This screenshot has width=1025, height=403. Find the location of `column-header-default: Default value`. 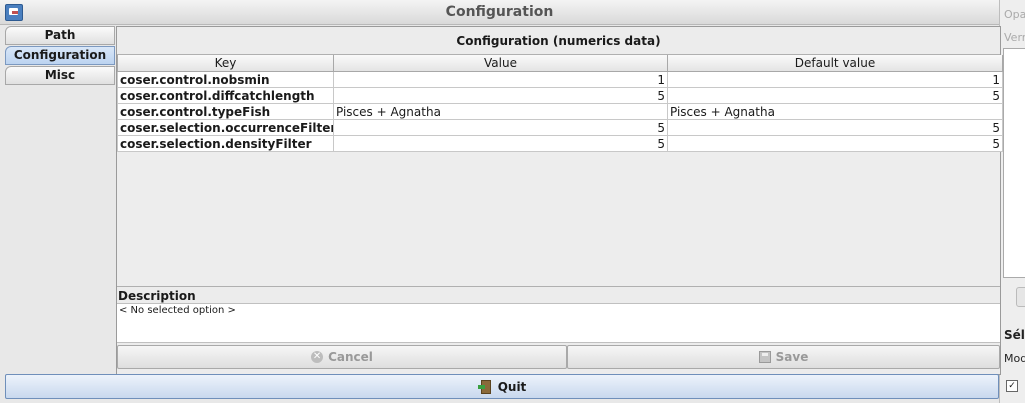

column-header-default: Default value is located at coordinates (835, 63).